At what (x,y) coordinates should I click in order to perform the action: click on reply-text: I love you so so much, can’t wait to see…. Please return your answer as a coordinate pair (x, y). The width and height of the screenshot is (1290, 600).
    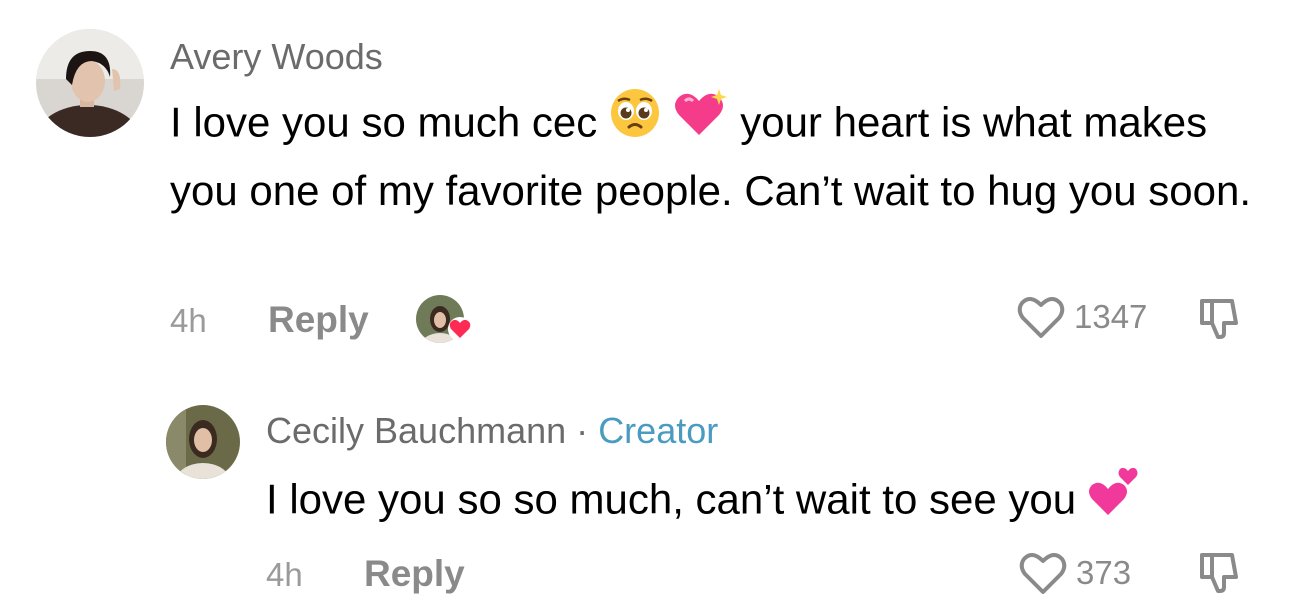
    Looking at the image, I should click on (766, 502).